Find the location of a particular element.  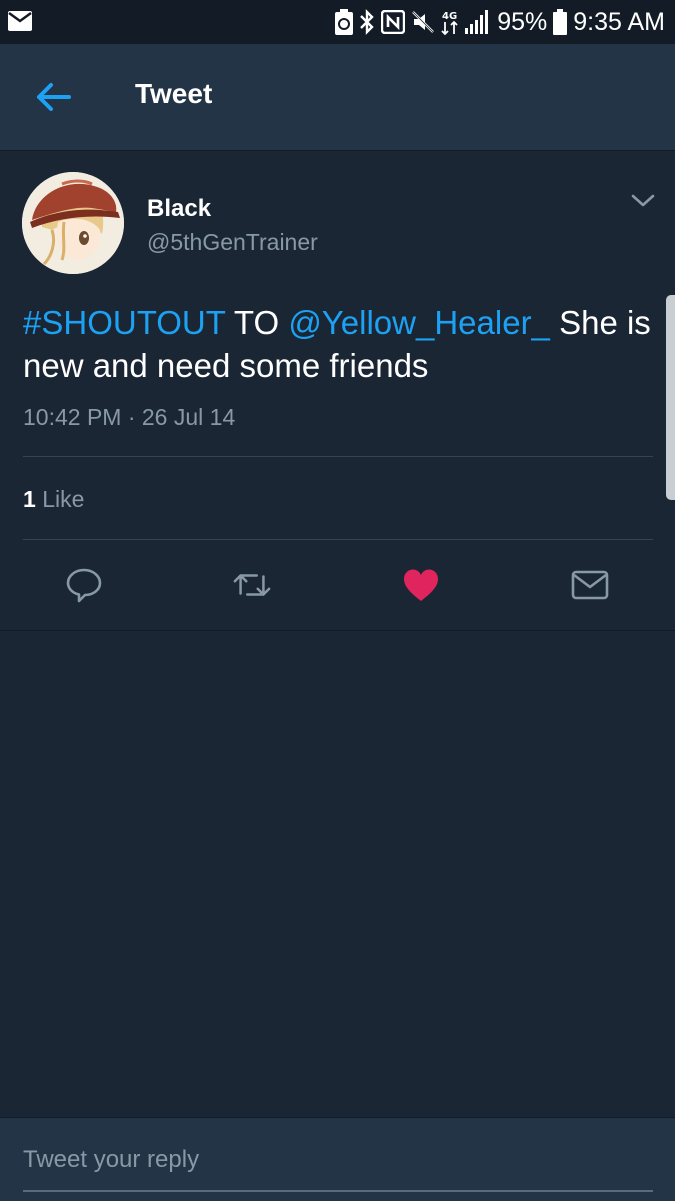

battery-icon is located at coordinates (560, 22).